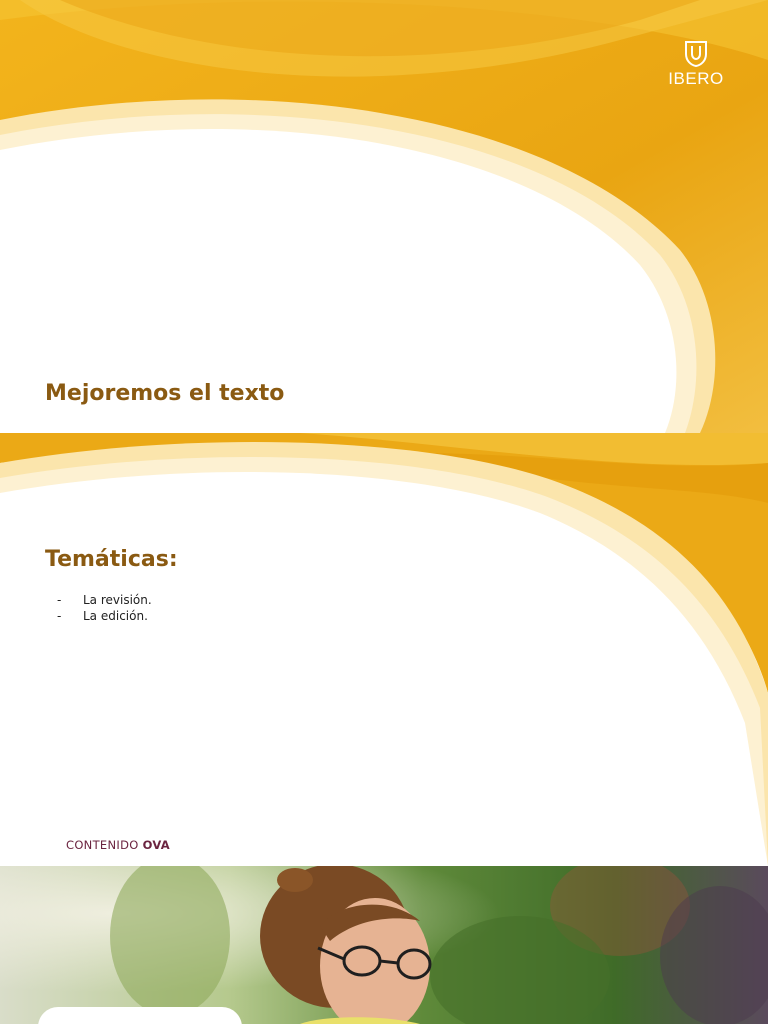 The image size is (768, 1024). What do you see at coordinates (117, 600) in the screenshot?
I see `list-item-text: La revisión.` at bounding box center [117, 600].